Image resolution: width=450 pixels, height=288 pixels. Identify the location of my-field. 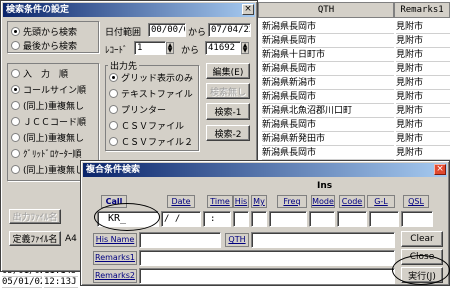
(259, 219).